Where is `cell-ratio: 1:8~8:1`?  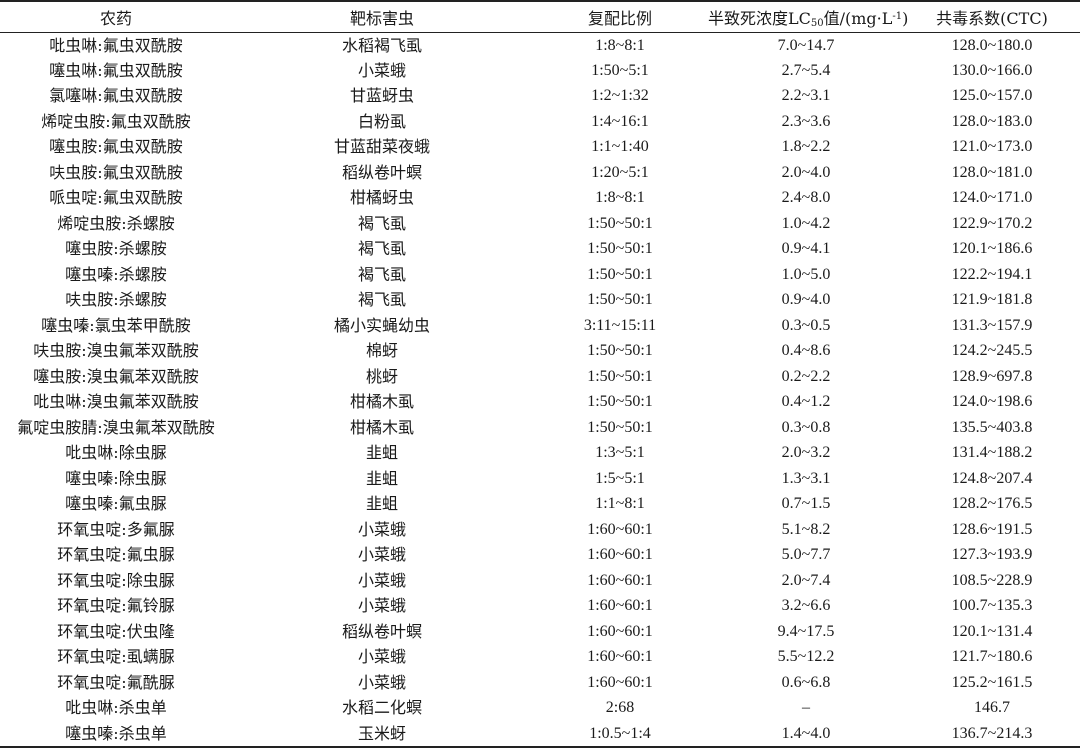
cell-ratio: 1:8~8:1 is located at coordinates (620, 198).